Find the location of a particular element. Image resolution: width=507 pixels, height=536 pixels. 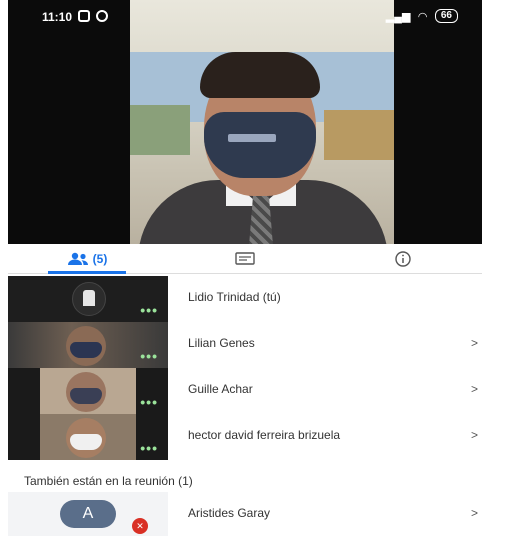

self-icon is located at coordinates (89, 298).